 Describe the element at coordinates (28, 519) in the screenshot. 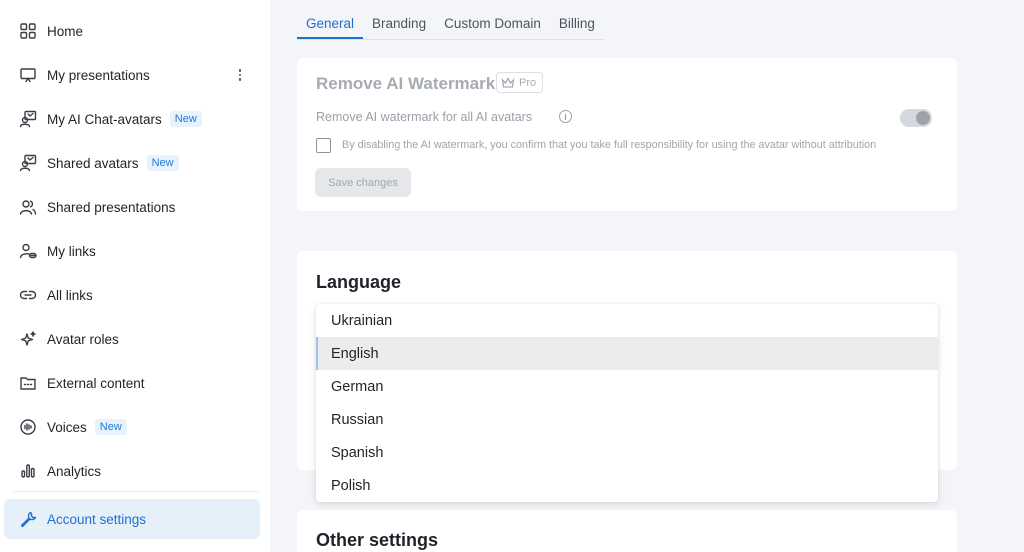

I see `wrench-icon` at that location.